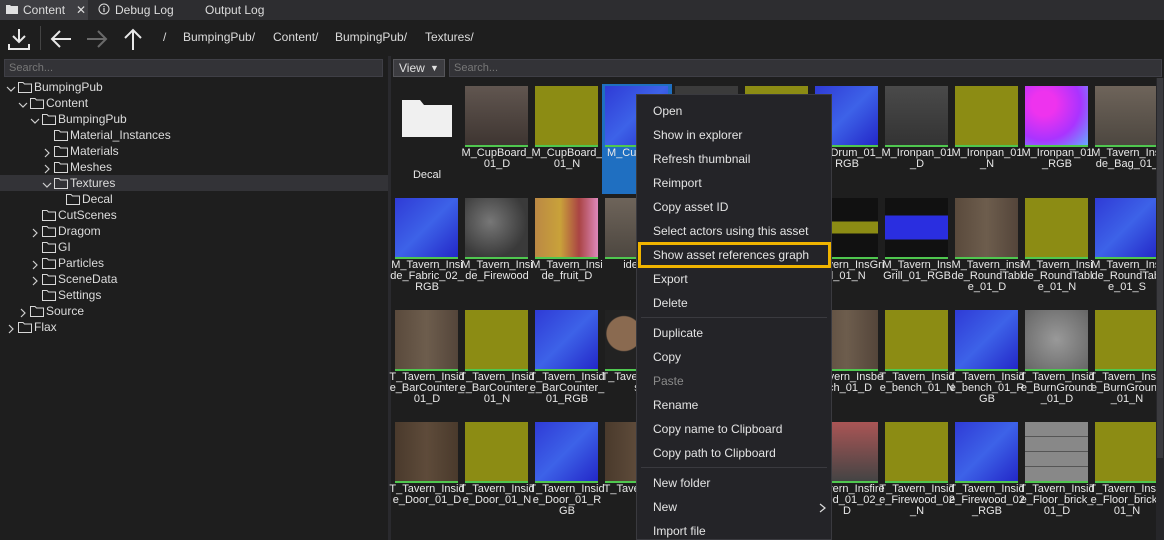  Describe the element at coordinates (166, 327) in the screenshot. I see `tree-node: Flax` at that location.